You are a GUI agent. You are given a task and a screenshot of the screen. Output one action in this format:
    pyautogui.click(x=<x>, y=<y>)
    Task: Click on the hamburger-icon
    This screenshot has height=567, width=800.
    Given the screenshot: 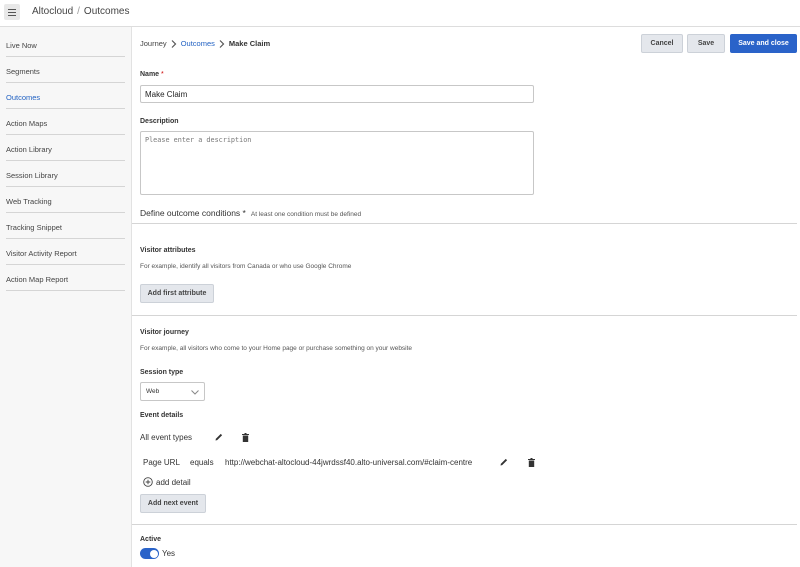 What is the action you would take?
    pyautogui.click(x=12, y=12)
    